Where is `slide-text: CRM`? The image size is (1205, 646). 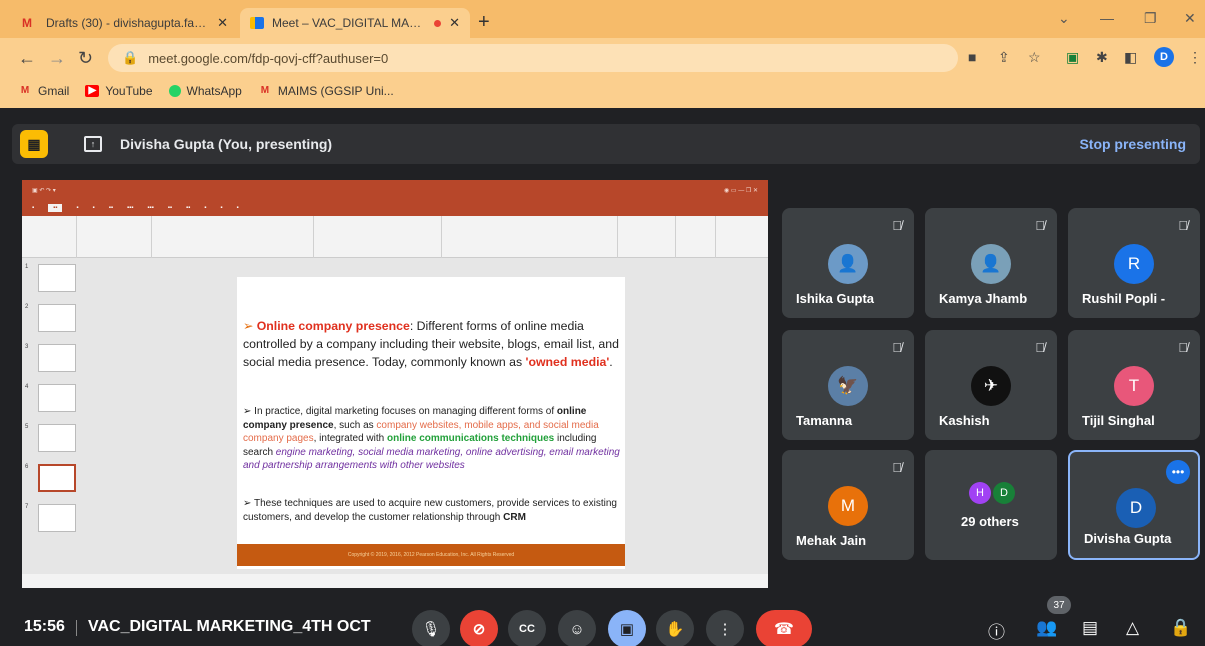
slide-text: CRM is located at coordinates (514, 517).